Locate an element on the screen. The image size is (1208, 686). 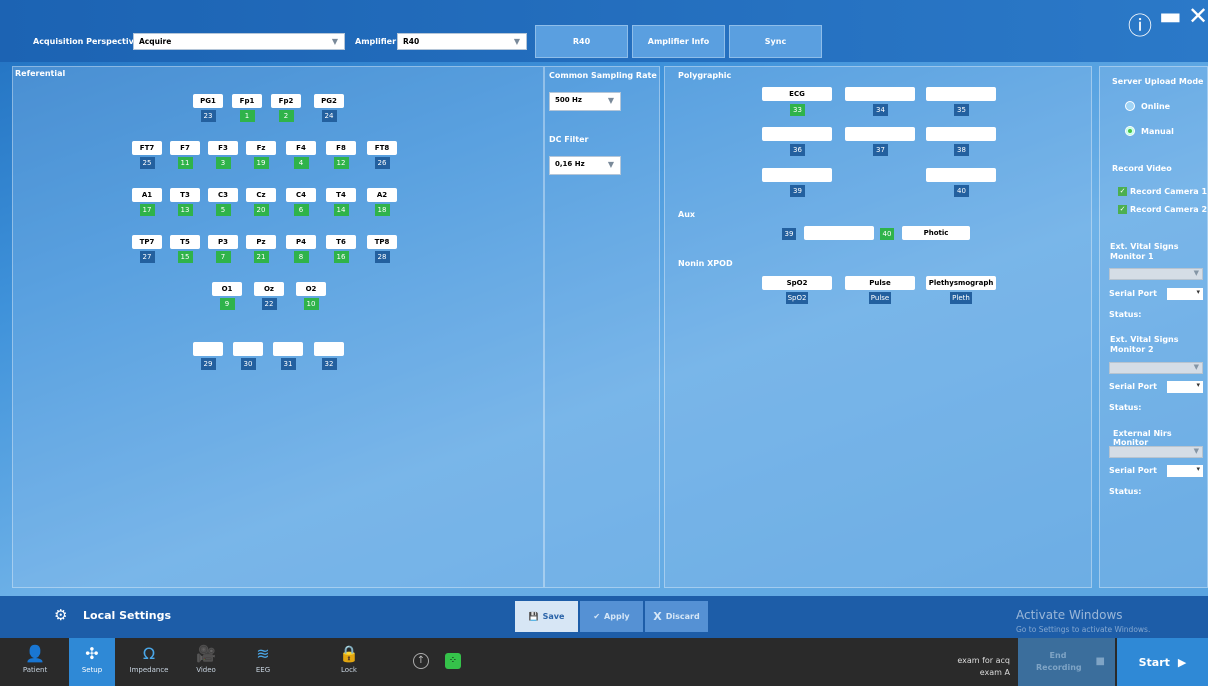
nav-eeg: ≋ EEG is located at coordinates (263, 662).